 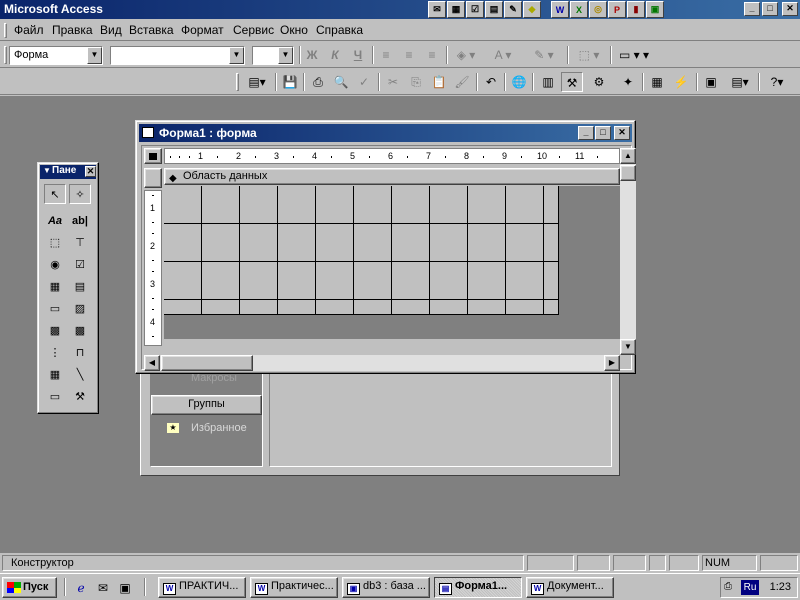 What do you see at coordinates (491, 82) in the screenshot?
I see `undo-icon: ↶` at bounding box center [491, 82].